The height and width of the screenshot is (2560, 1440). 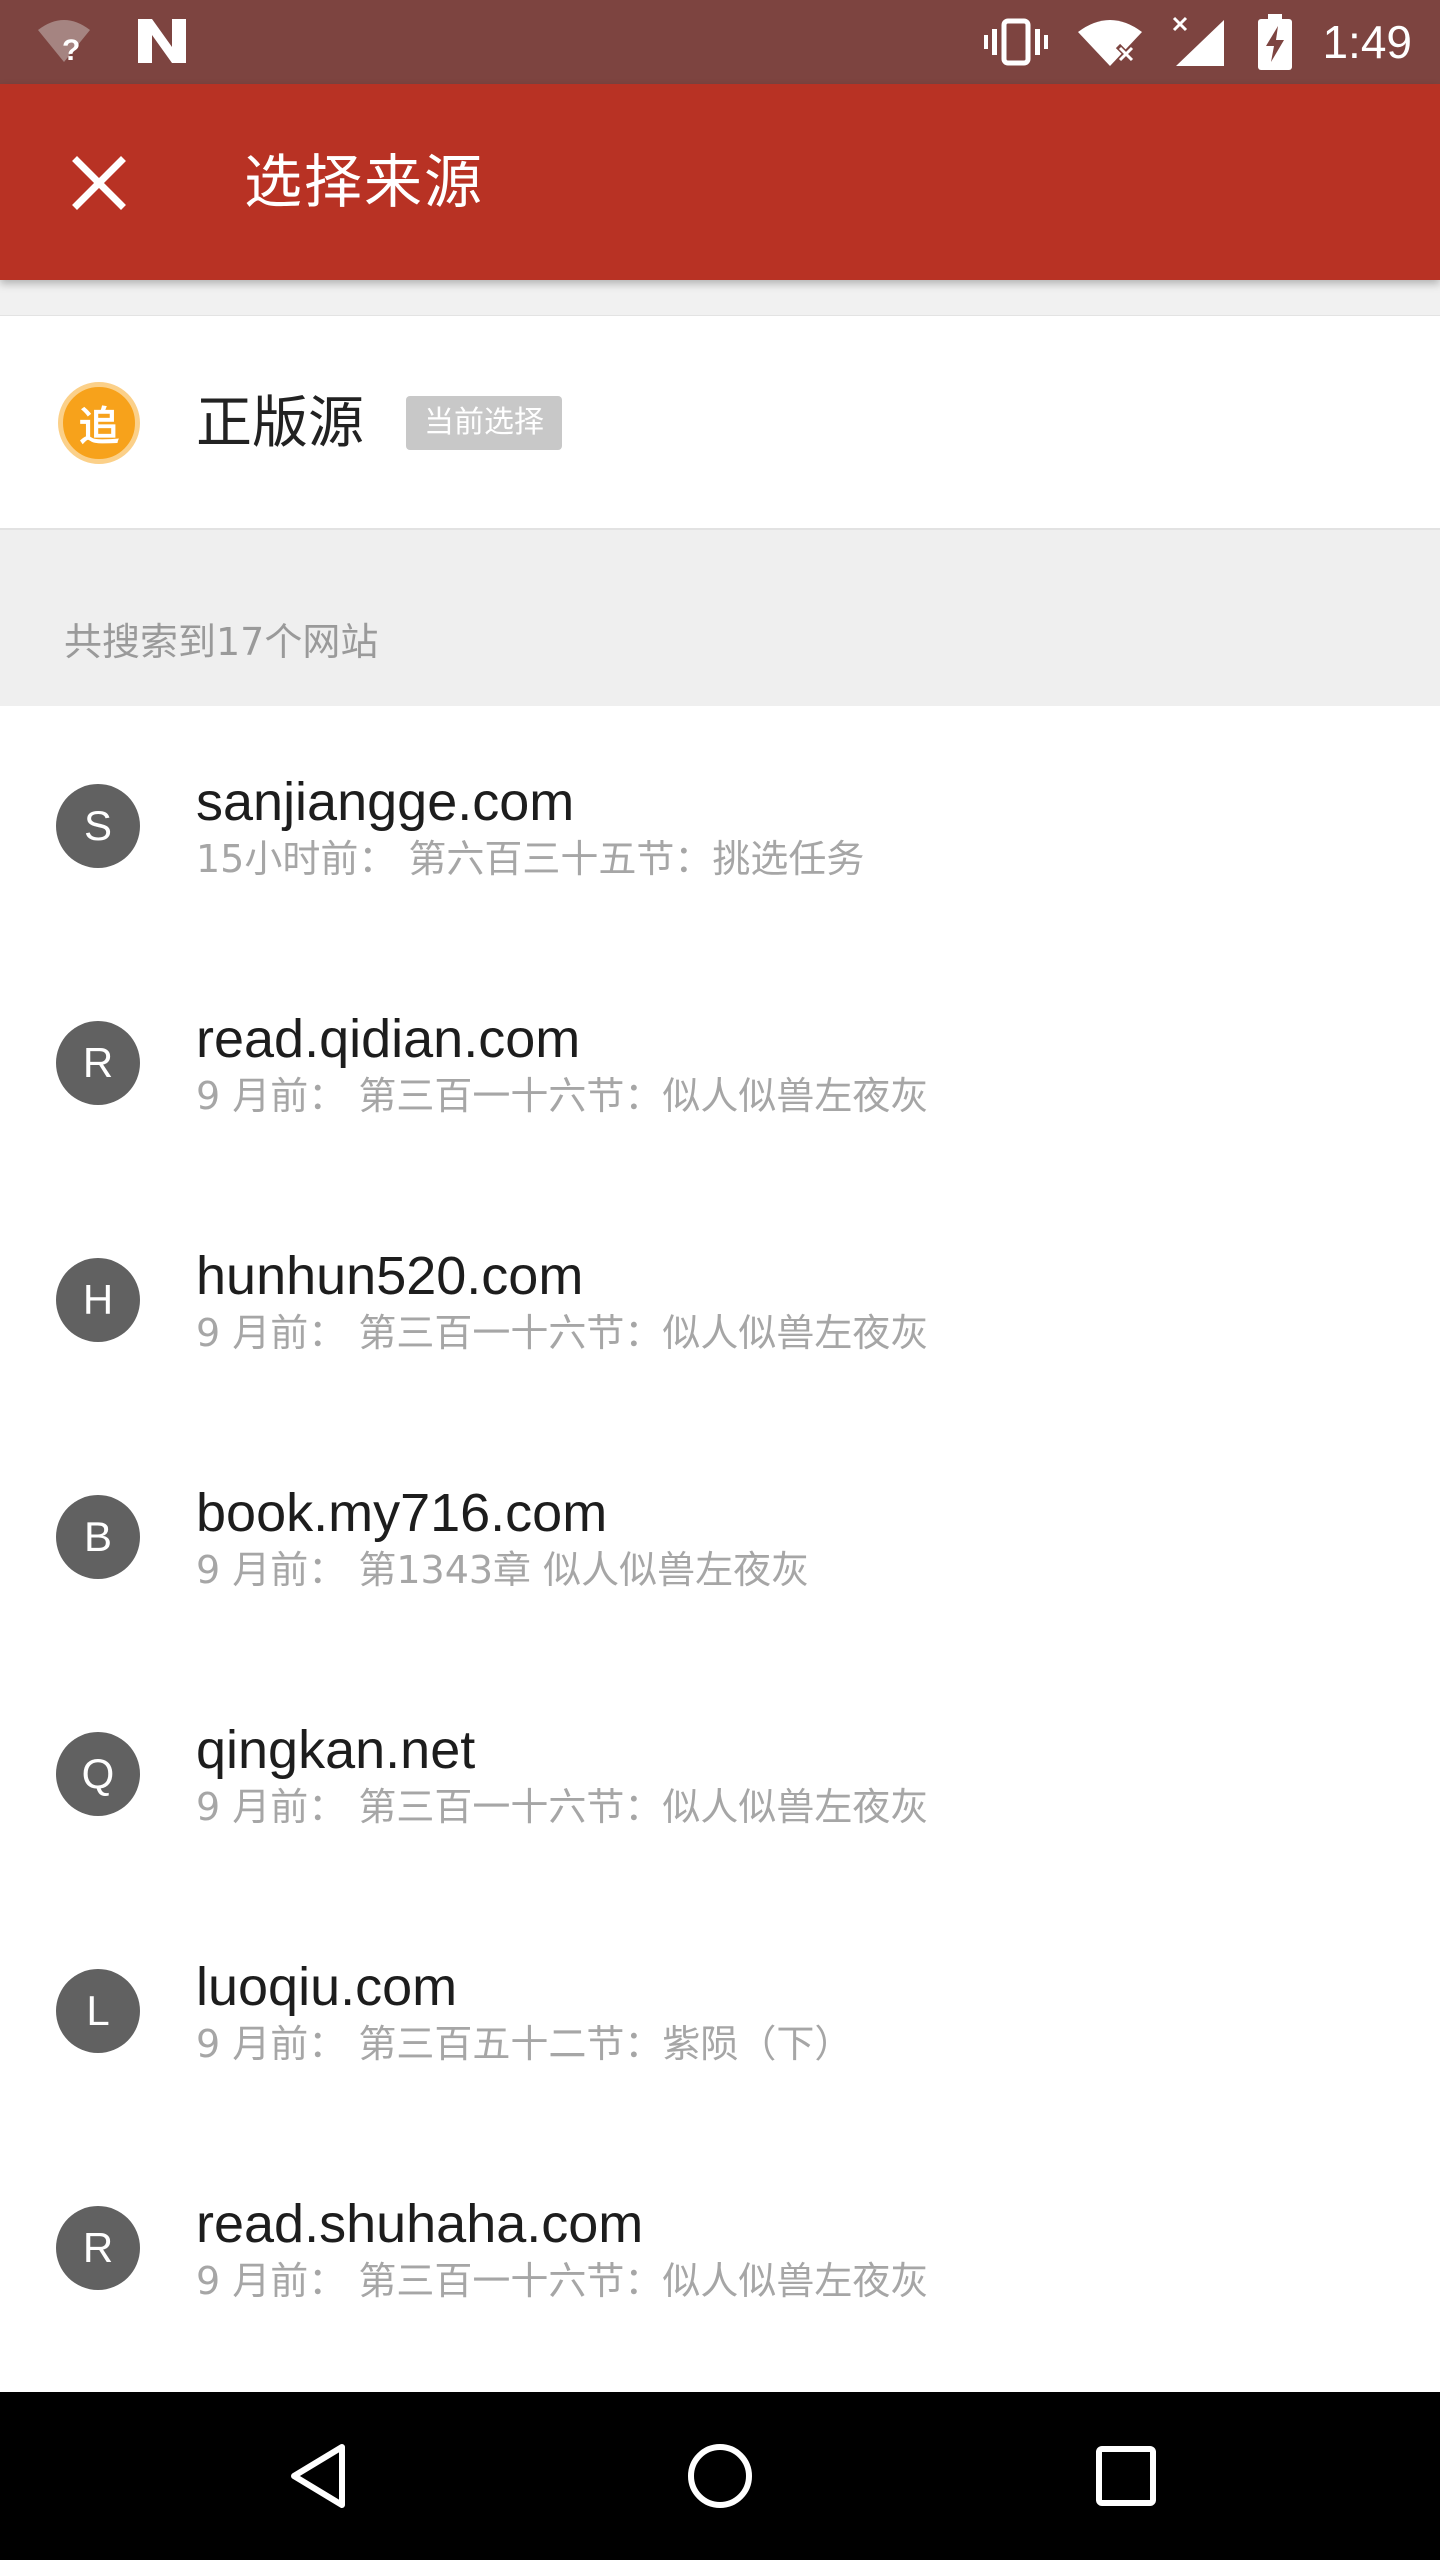 I want to click on vibrate-icon, so click(x=1016, y=42).